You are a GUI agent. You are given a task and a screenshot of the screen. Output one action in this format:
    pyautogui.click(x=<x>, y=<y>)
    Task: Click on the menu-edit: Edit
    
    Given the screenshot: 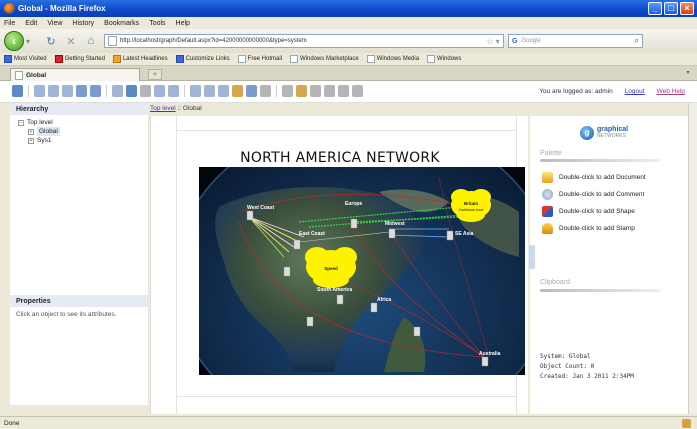 What is the action you would take?
    pyautogui.click(x=31, y=23)
    